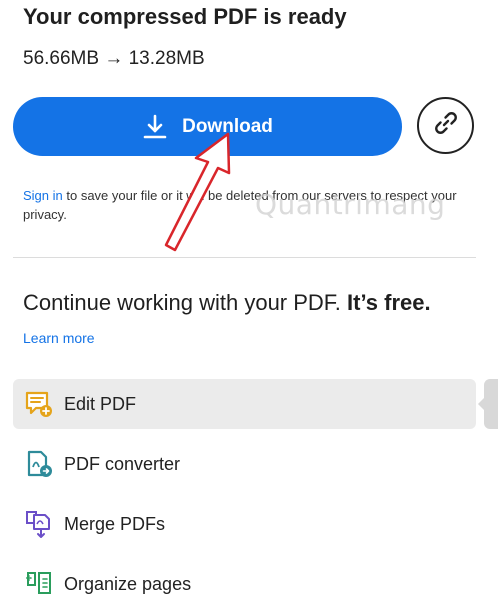 Image resolution: width=498 pixels, height=609 pixels. What do you see at coordinates (39, 584) in the screenshot?
I see `organize-pages-icon` at bounding box center [39, 584].